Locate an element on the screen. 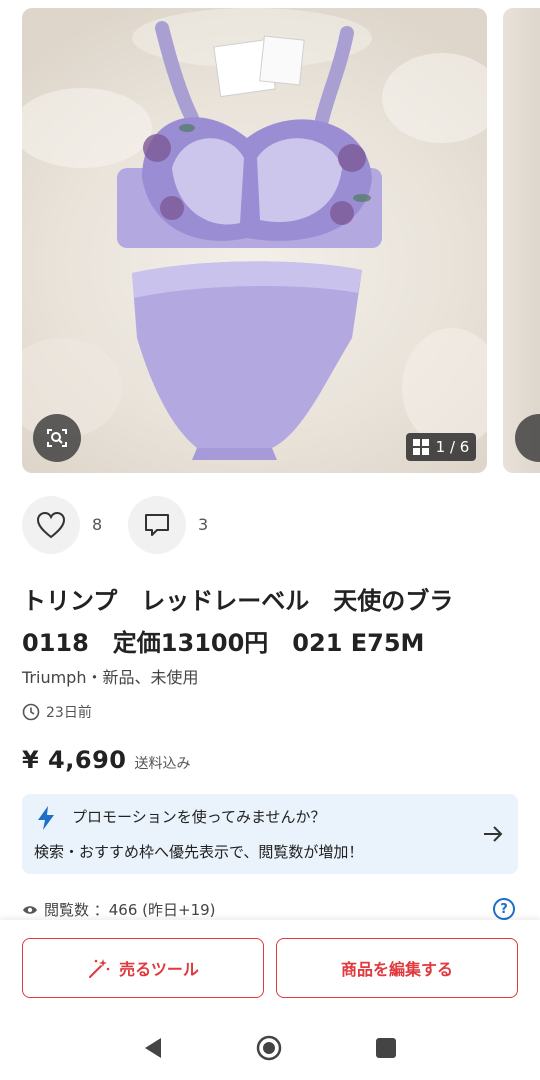 Image resolution: width=540 pixels, height=1080 pixels. item-title-line2: 0118 定価13100円 021 E75M is located at coordinates (223, 643).